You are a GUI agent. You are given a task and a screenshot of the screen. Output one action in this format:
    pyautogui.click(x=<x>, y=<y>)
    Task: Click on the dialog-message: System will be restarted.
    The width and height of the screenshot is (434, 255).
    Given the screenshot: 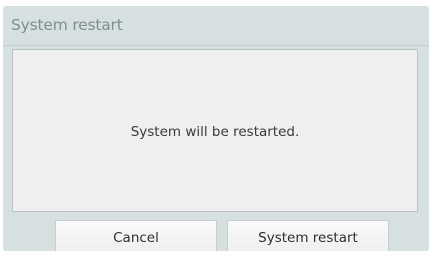 What is the action you would take?
    pyautogui.click(x=215, y=131)
    